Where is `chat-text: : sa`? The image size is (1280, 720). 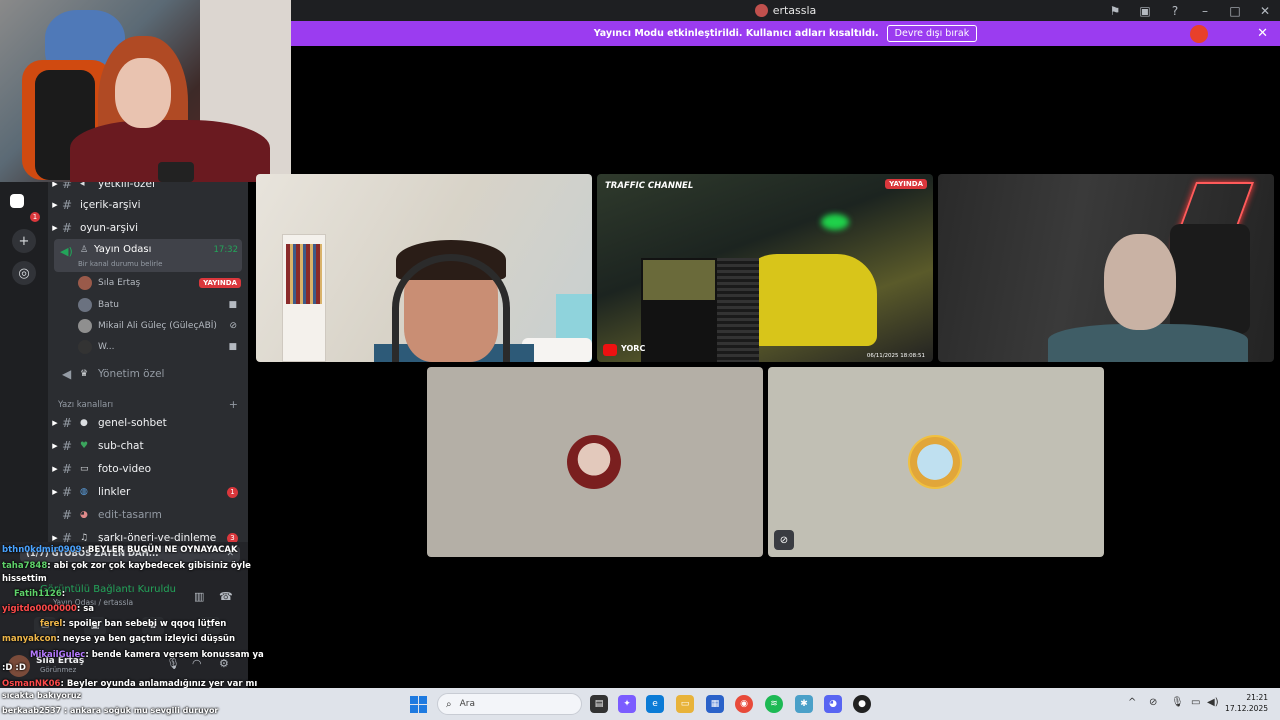
chat-text: : sa is located at coordinates (85, 609).